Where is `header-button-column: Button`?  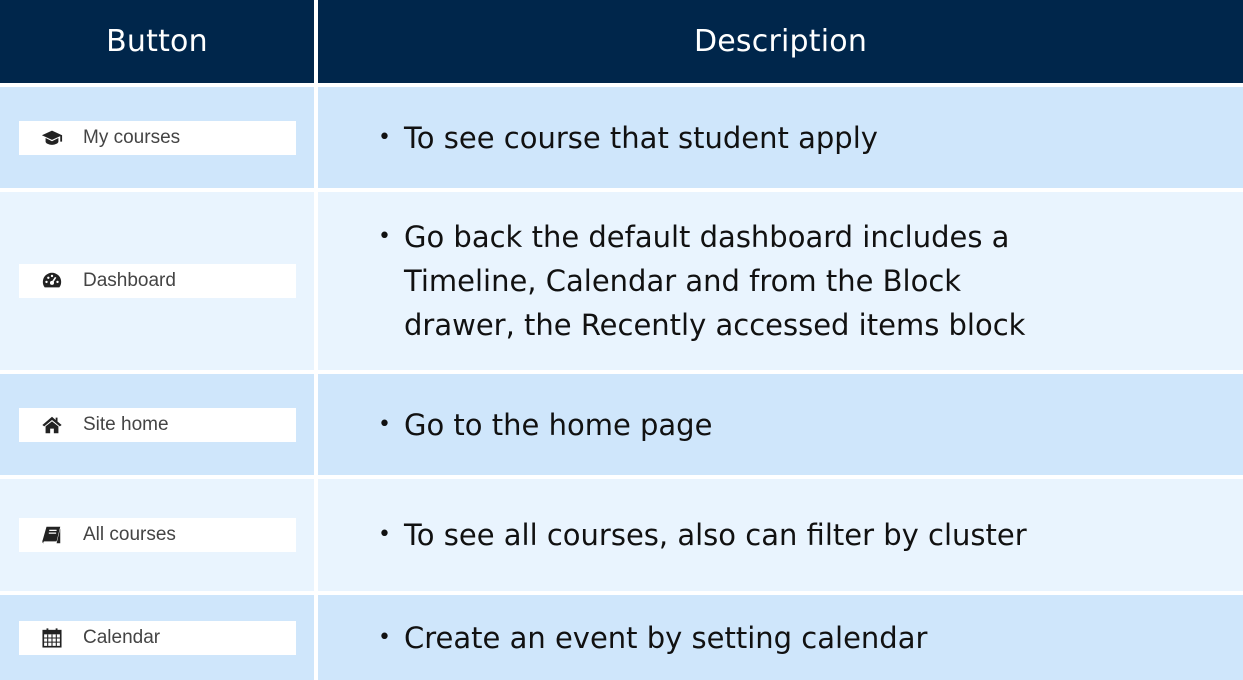
header-button-column: Button is located at coordinates (157, 41).